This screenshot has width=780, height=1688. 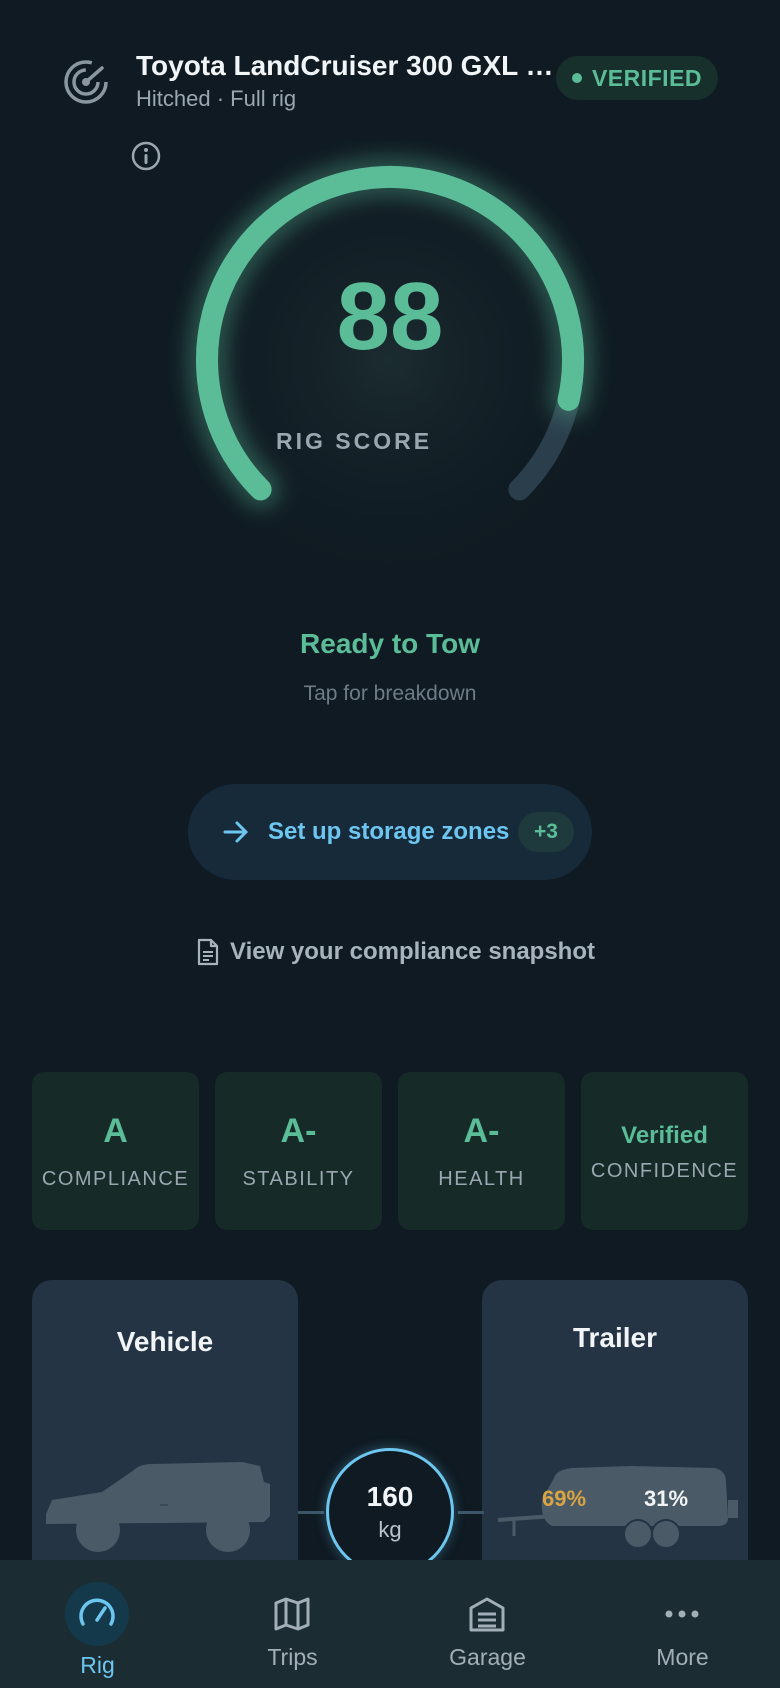 I want to click on more-dots-icon, so click(x=682, y=1614).